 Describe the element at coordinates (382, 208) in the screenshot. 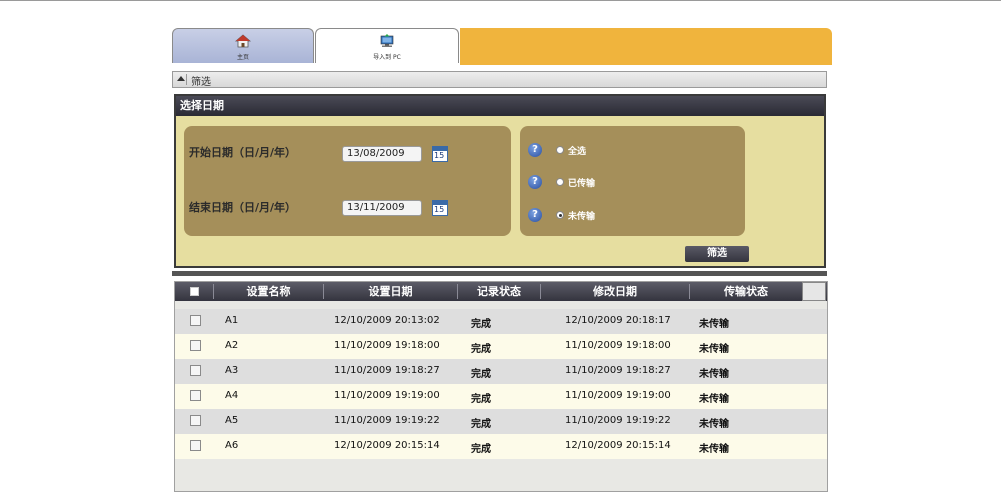

I see `end-date-input: 13/11/2009` at that location.